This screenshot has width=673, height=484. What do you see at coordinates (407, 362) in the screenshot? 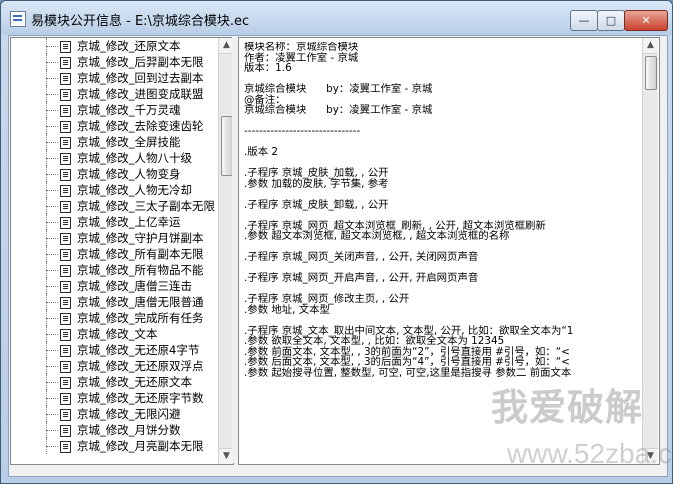
I see `info-line: .参数 后面文本, 文本型, , 3的后面为“4”，引号直接用 #引号，如：“<` at bounding box center [407, 362].